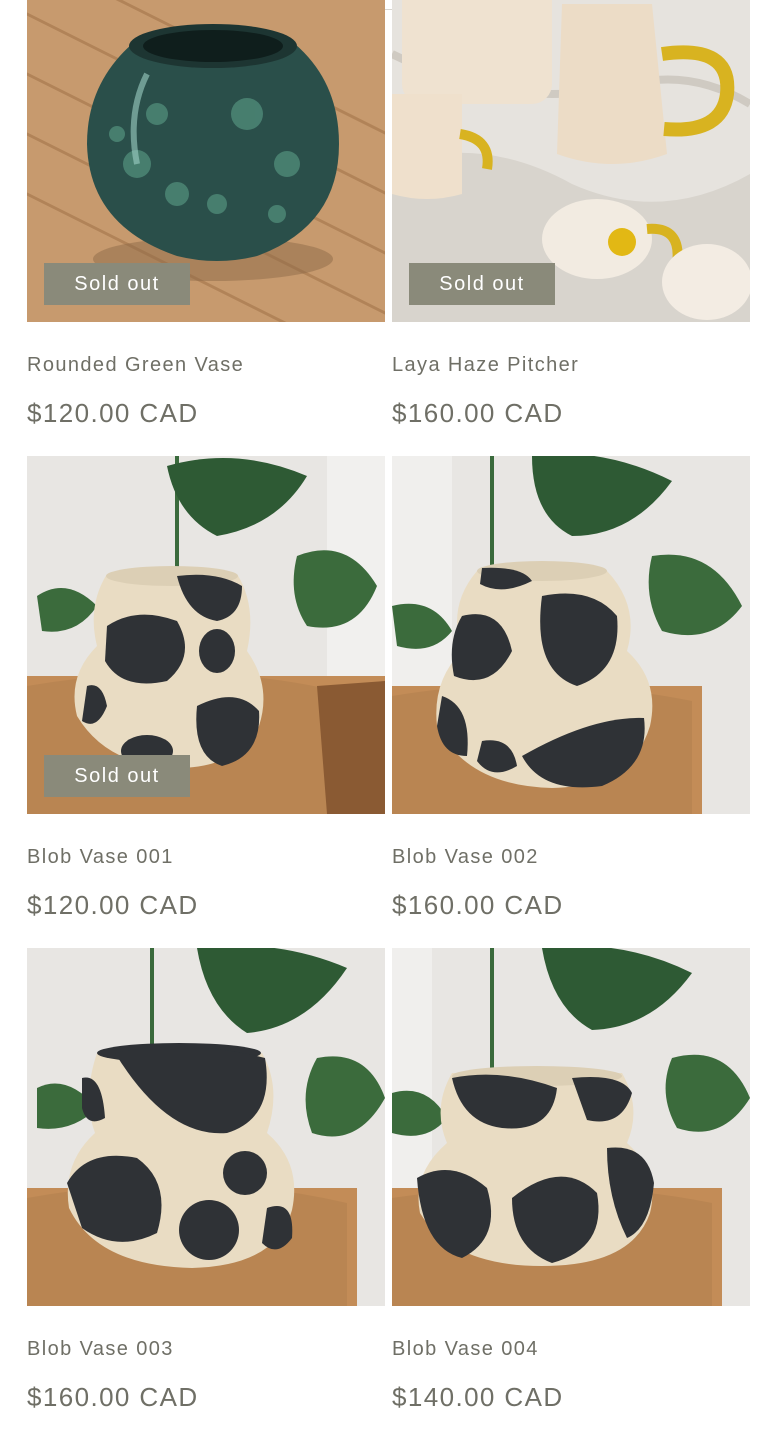 The height and width of the screenshot is (1440, 776). Describe the element at coordinates (465, 1349) in the screenshot. I see `product-title: Blob Vase 004` at that location.